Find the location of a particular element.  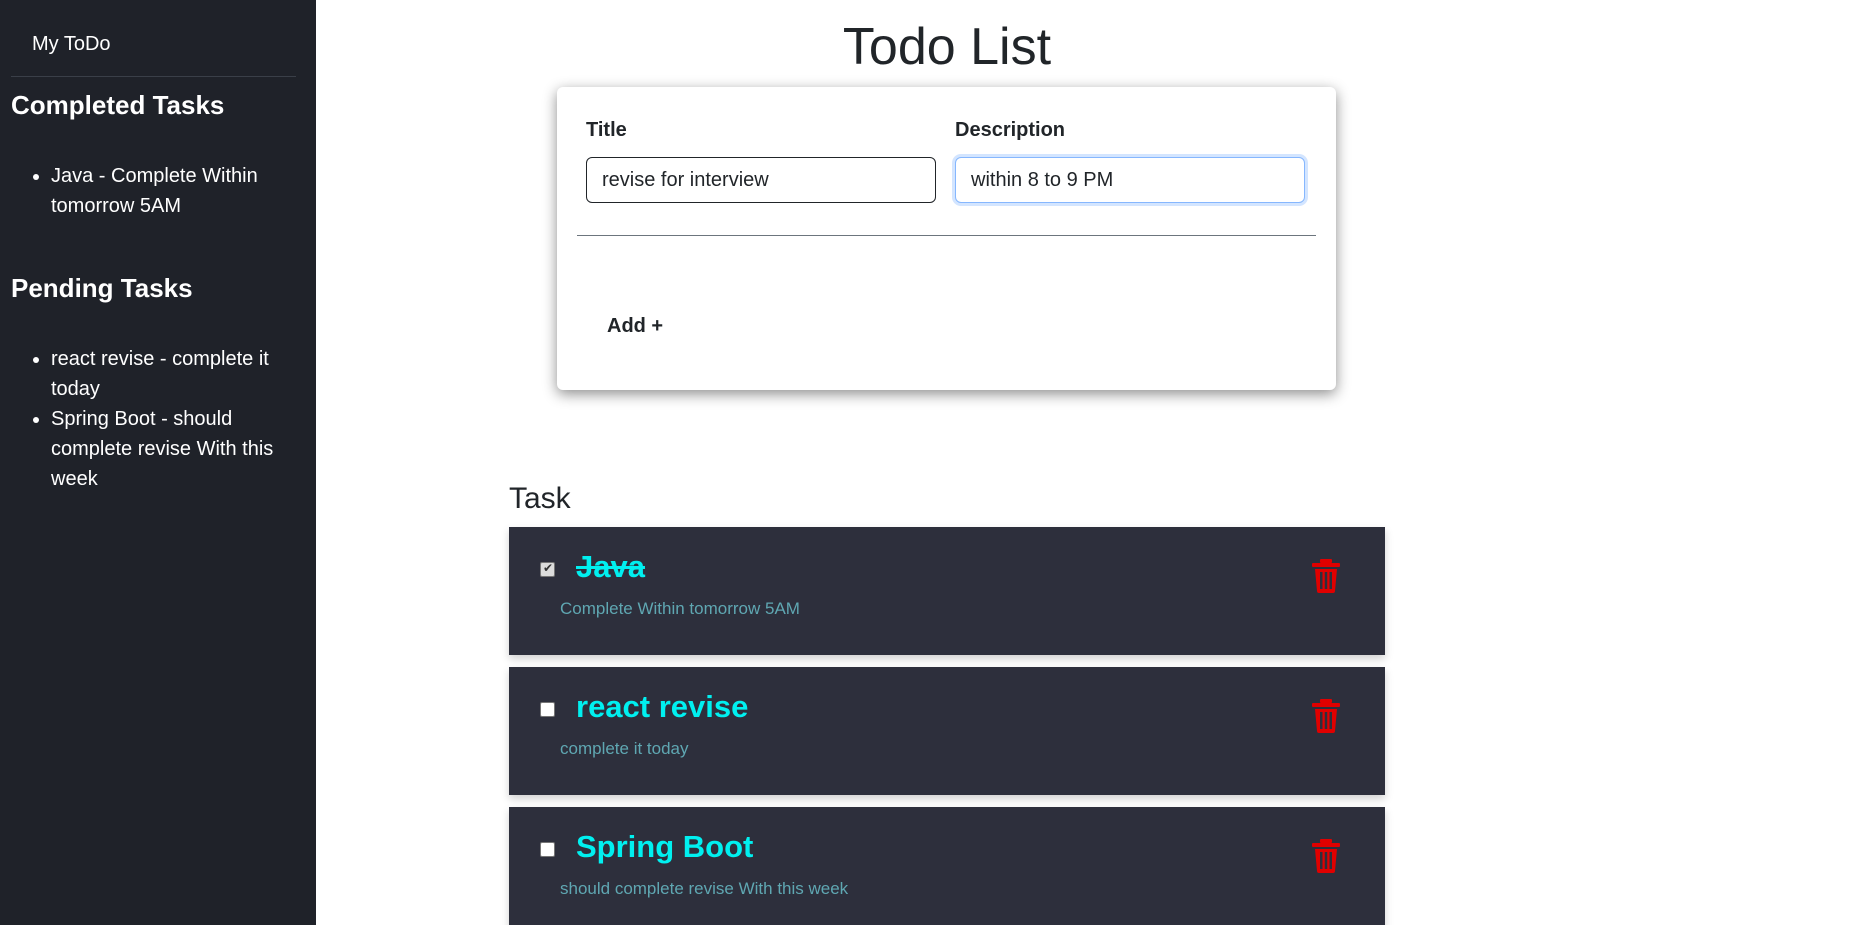

form-divider is located at coordinates (946, 235).